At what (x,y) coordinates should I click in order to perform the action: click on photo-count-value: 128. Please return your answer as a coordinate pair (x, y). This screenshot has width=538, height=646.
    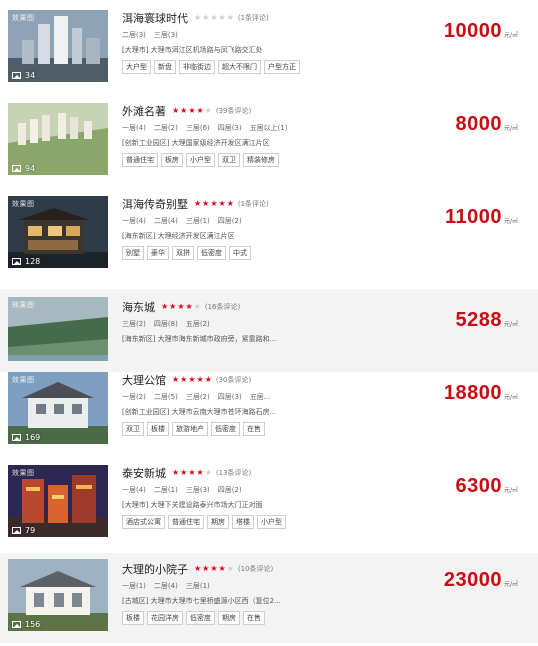
    Looking at the image, I should click on (33, 261).